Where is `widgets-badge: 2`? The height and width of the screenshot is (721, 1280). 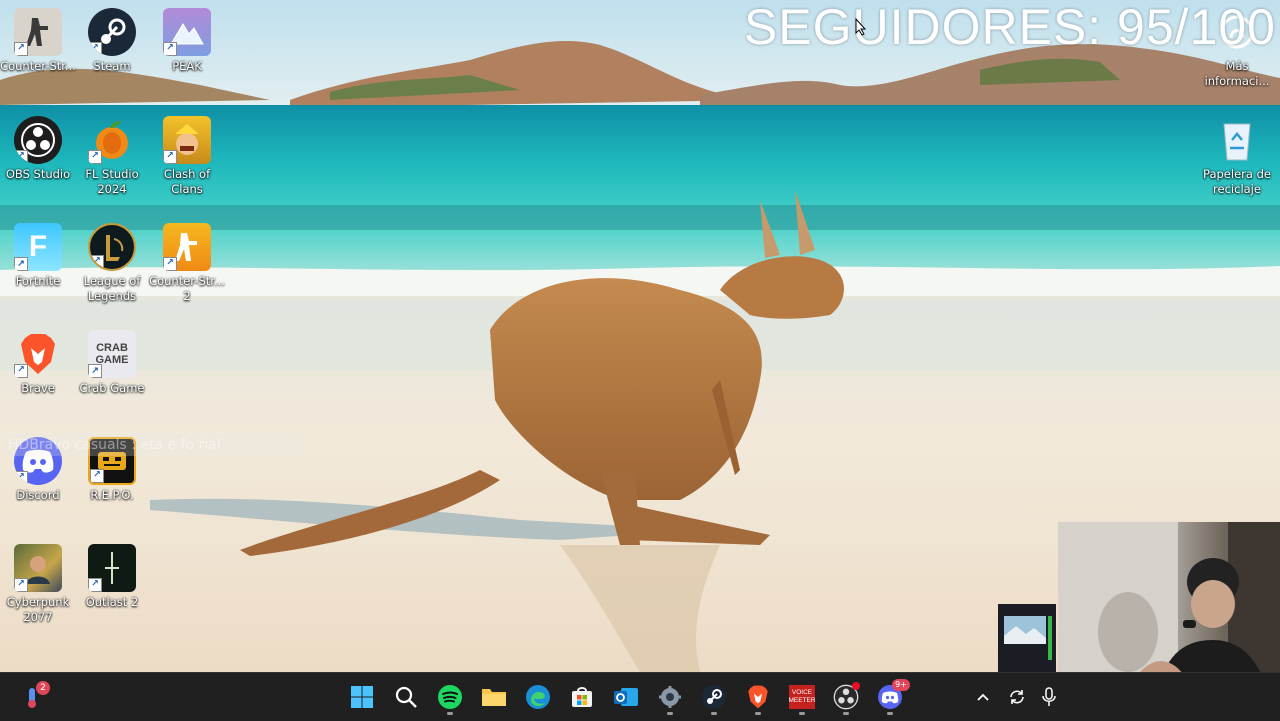 widgets-badge: 2 is located at coordinates (43, 688).